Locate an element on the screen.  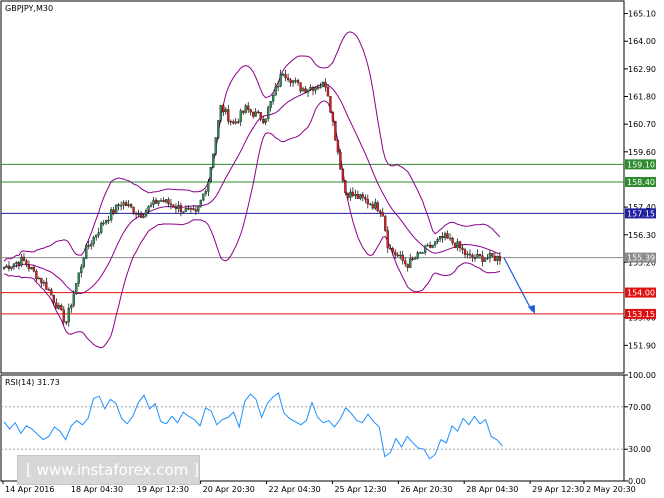
watermark-banner: [ www.instaforex.com ] is located at coordinates (108, 470).